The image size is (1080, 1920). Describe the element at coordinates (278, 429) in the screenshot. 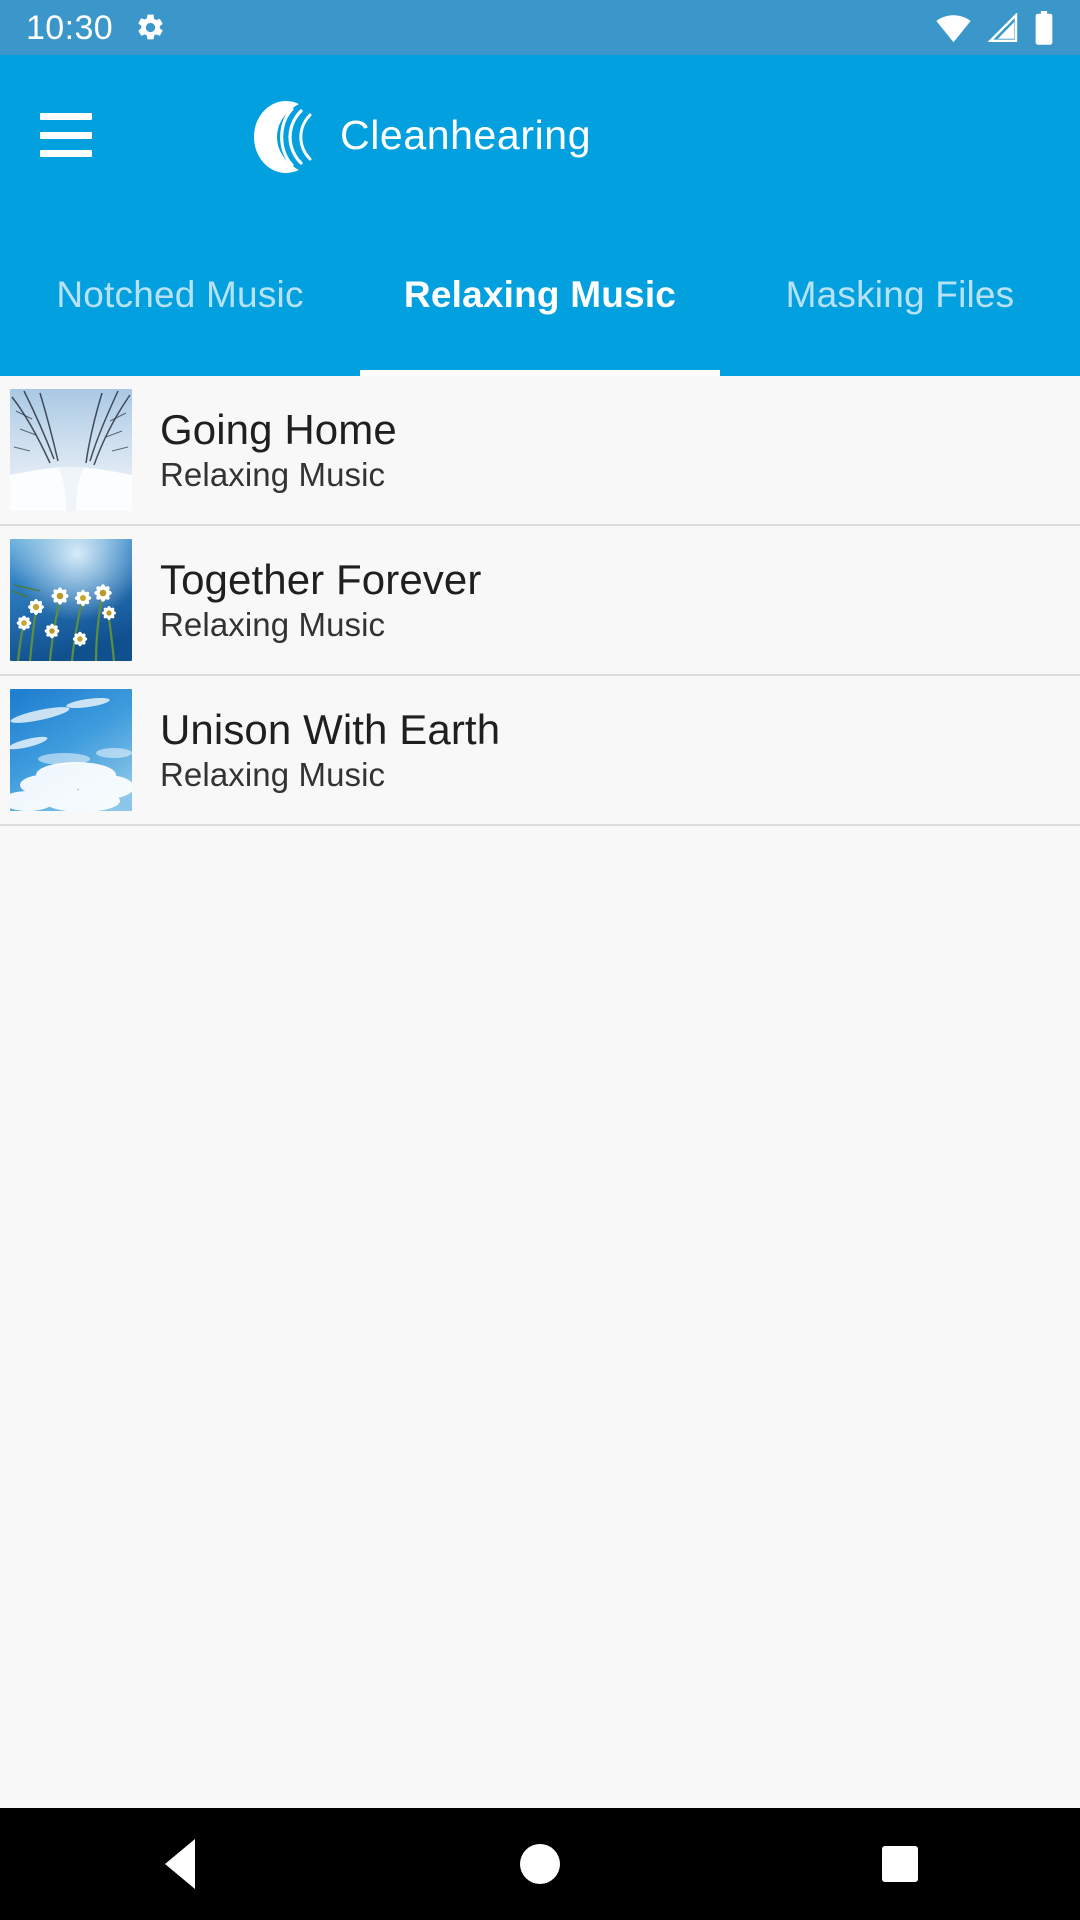

I see `list-item-title: Going Home` at that location.